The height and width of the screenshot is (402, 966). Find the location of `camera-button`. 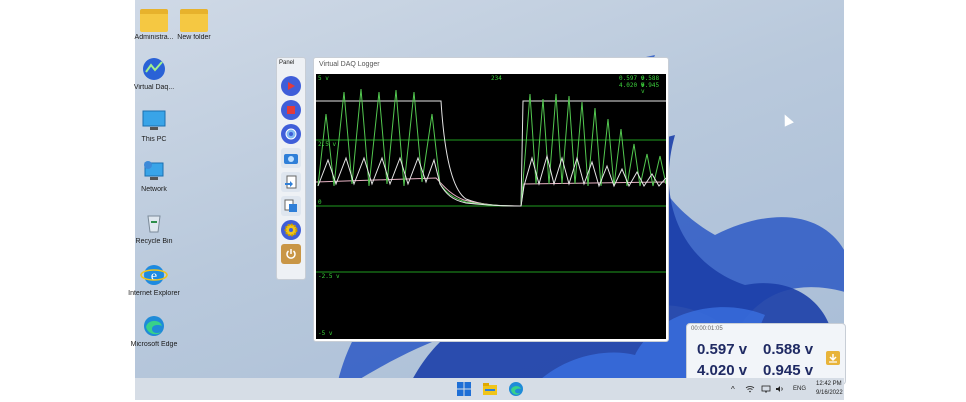

camera-button is located at coordinates (291, 158).